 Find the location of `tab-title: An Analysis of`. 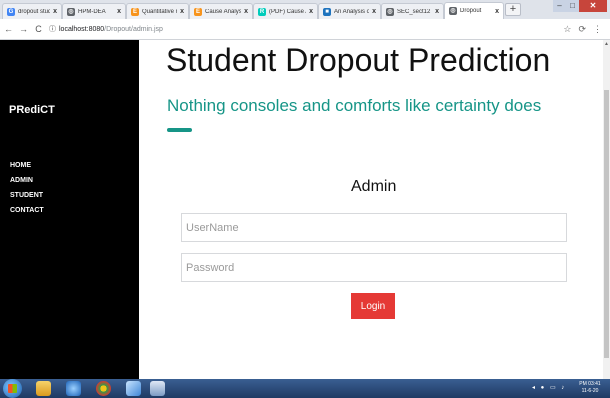

tab-title: An Analysis of is located at coordinates (352, 11).